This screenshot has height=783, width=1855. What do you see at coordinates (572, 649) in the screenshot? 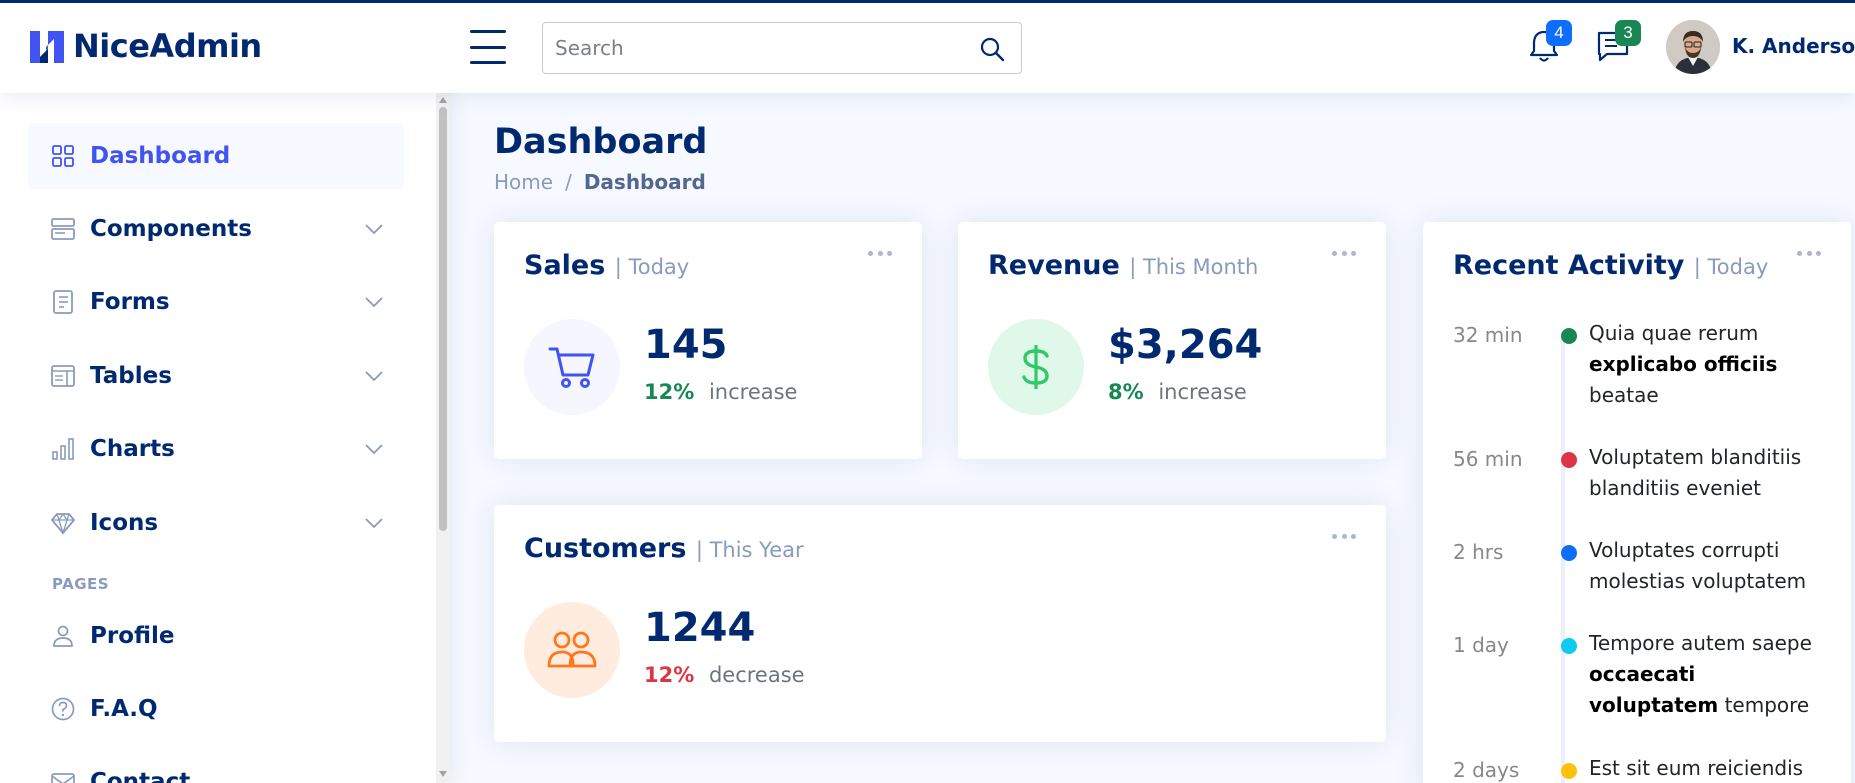
I see `people-icon` at bounding box center [572, 649].